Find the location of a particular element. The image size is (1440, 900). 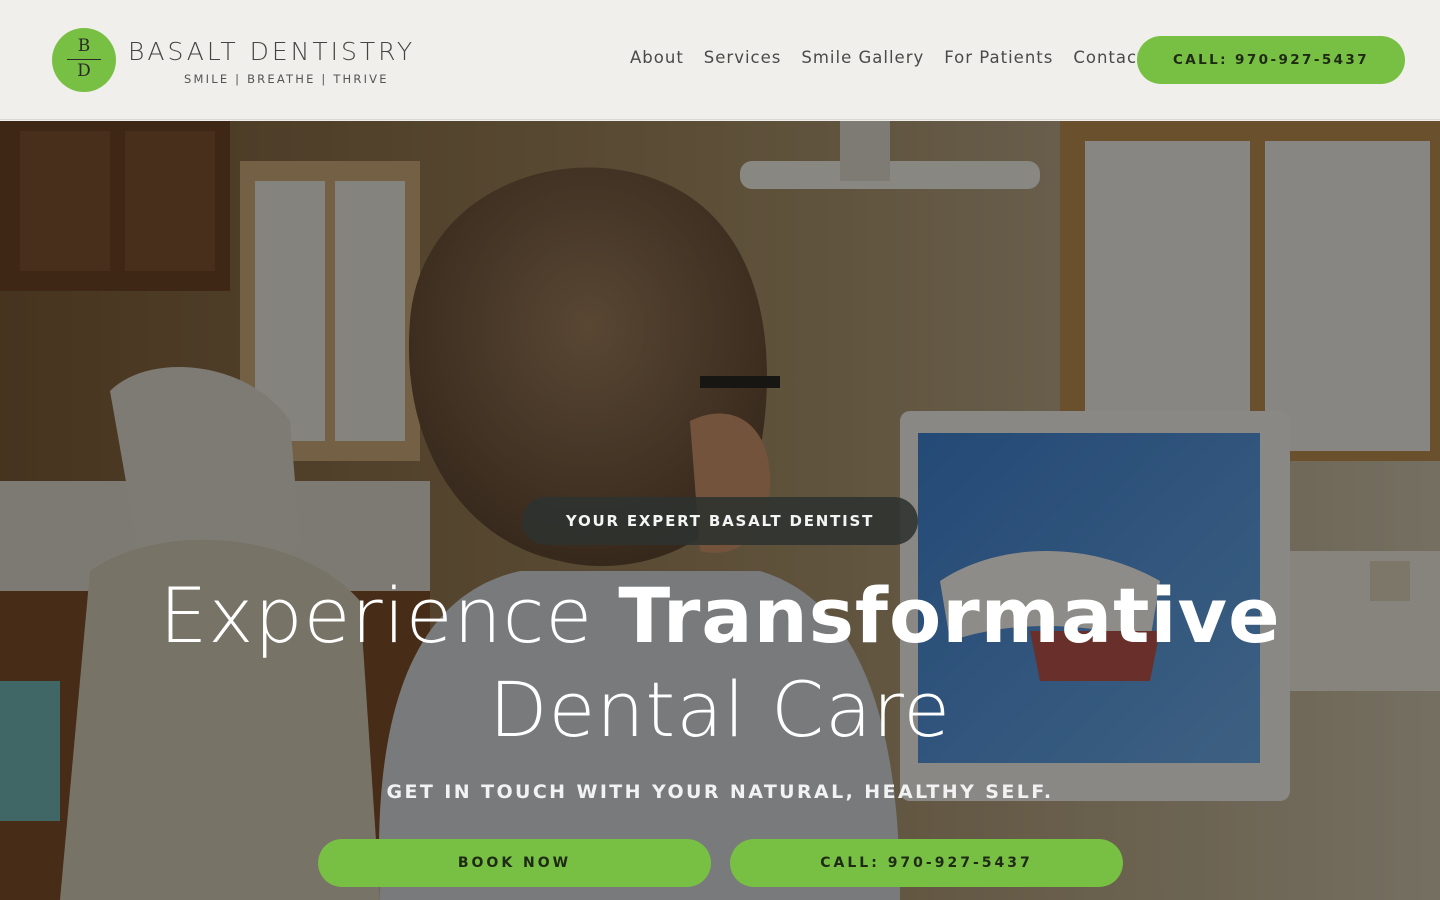

logo-divider is located at coordinates (84, 59).